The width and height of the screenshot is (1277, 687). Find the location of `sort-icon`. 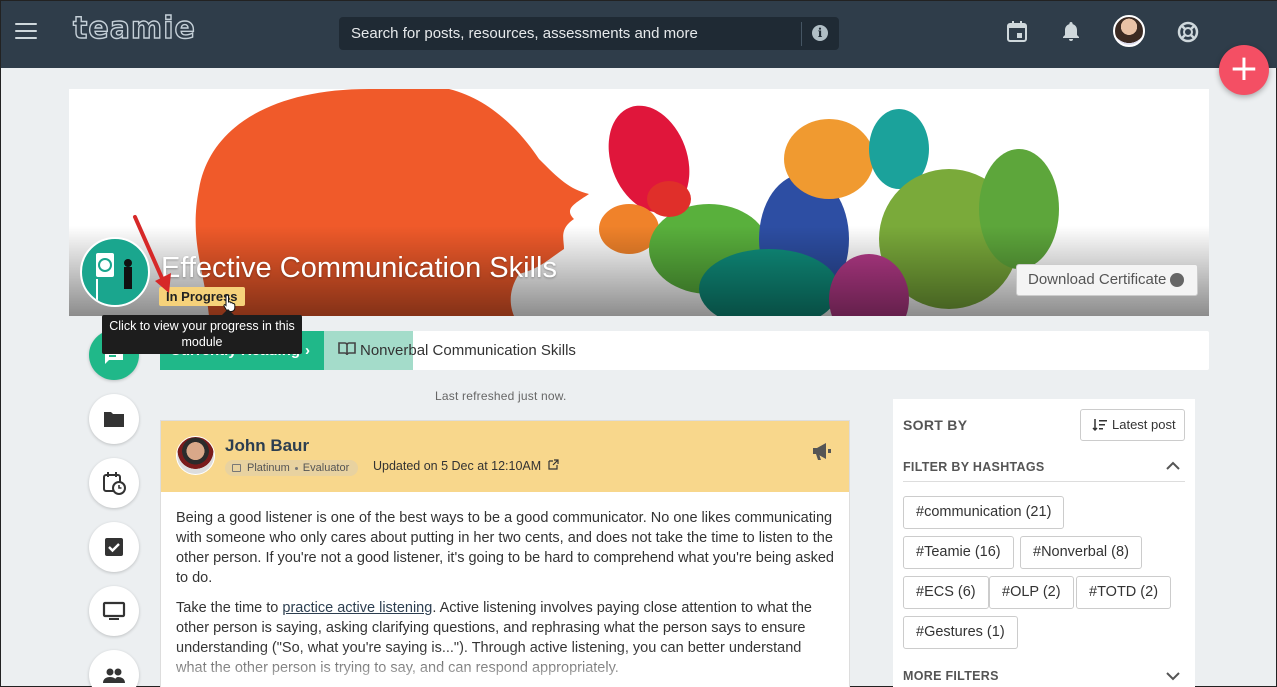

sort-icon is located at coordinates (1099, 425).